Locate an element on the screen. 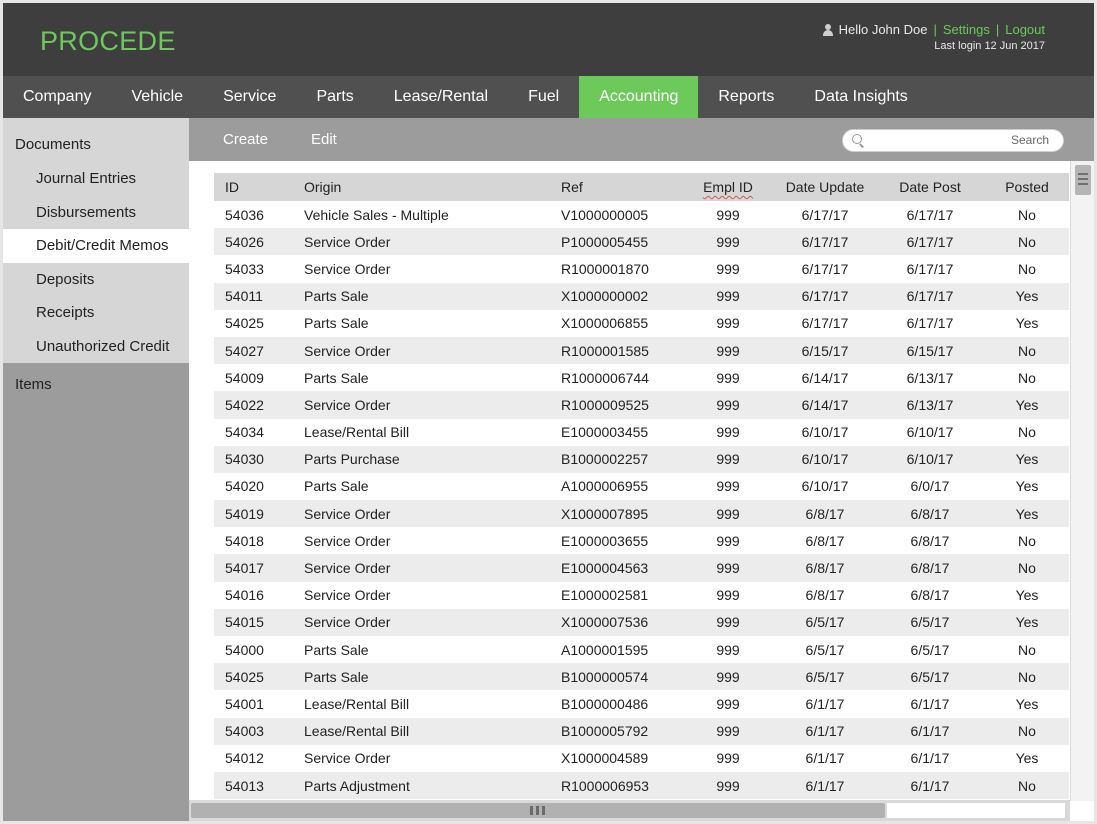 The image size is (1097, 824). column-header-origin: Origin is located at coordinates (421, 187).